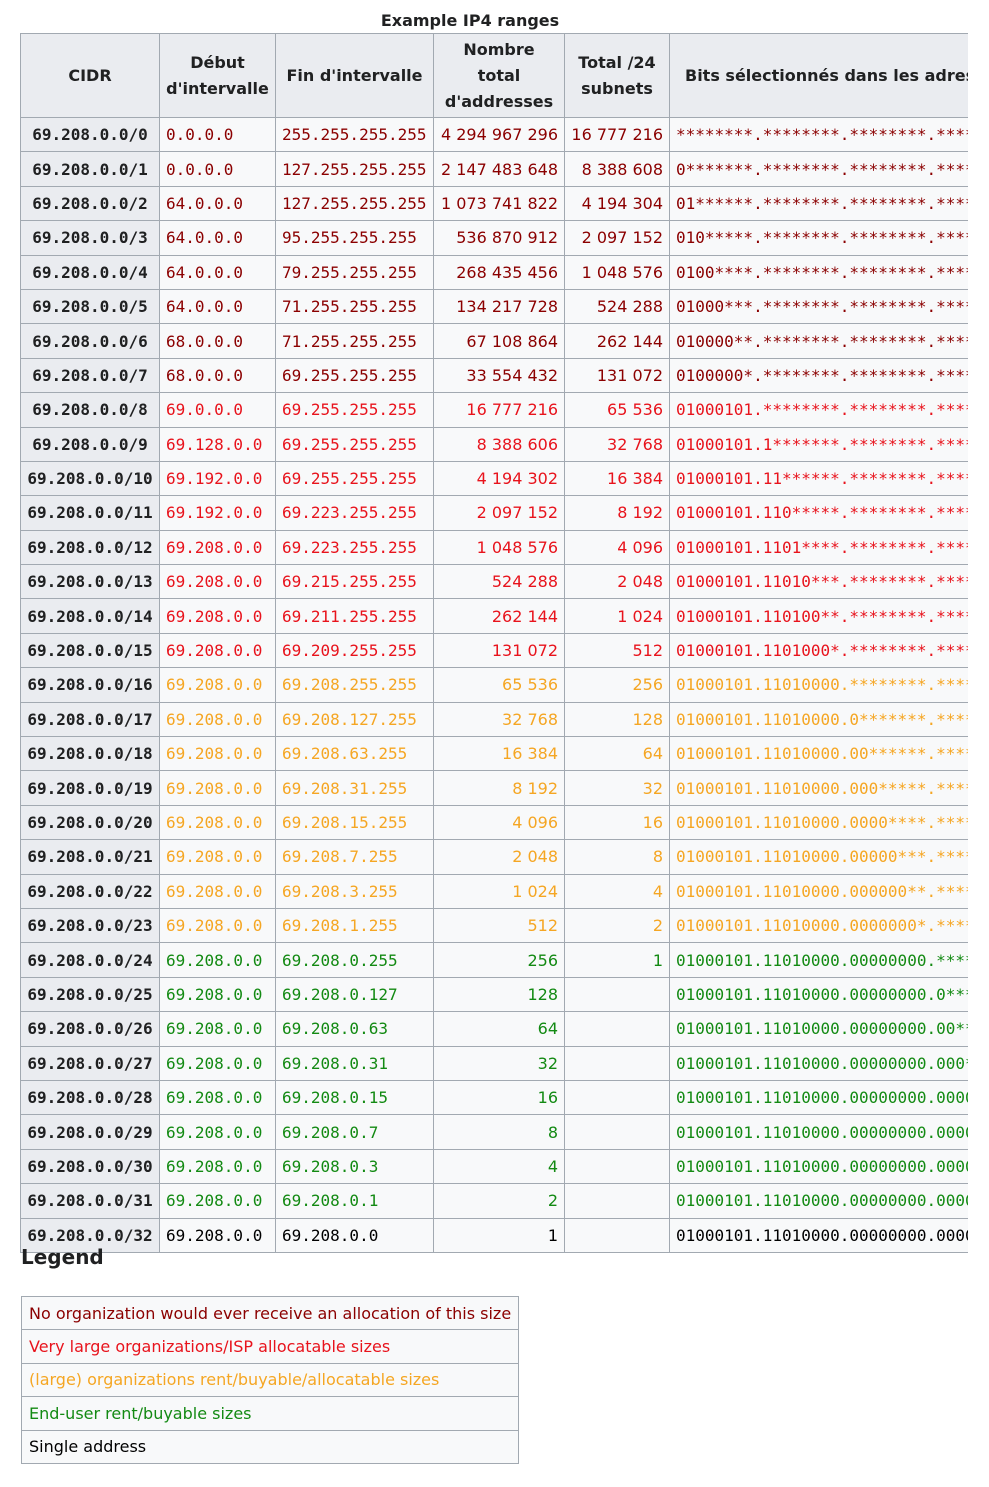 The width and height of the screenshot is (989, 1487). What do you see at coordinates (90, 375) in the screenshot?
I see `cell-cidr: 69.208.0.0/7` at bounding box center [90, 375].